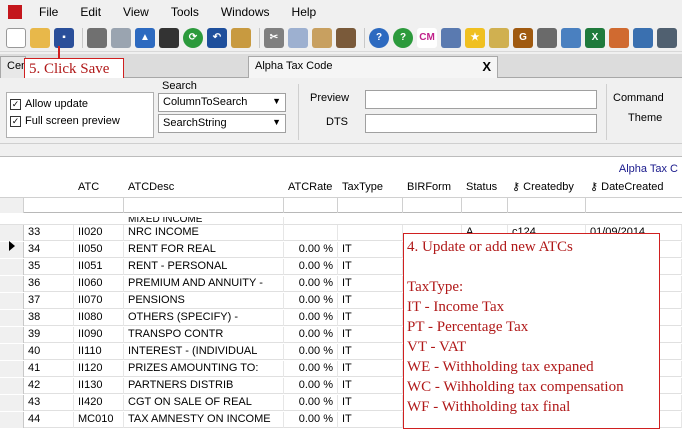 The height and width of the screenshot is (435, 682). I want to click on cell-atc: II120, so click(99, 369).